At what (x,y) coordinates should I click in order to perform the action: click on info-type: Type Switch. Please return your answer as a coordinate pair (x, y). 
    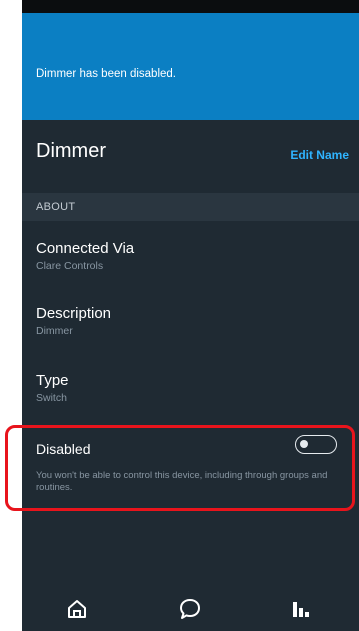
    Looking at the image, I should click on (192, 388).